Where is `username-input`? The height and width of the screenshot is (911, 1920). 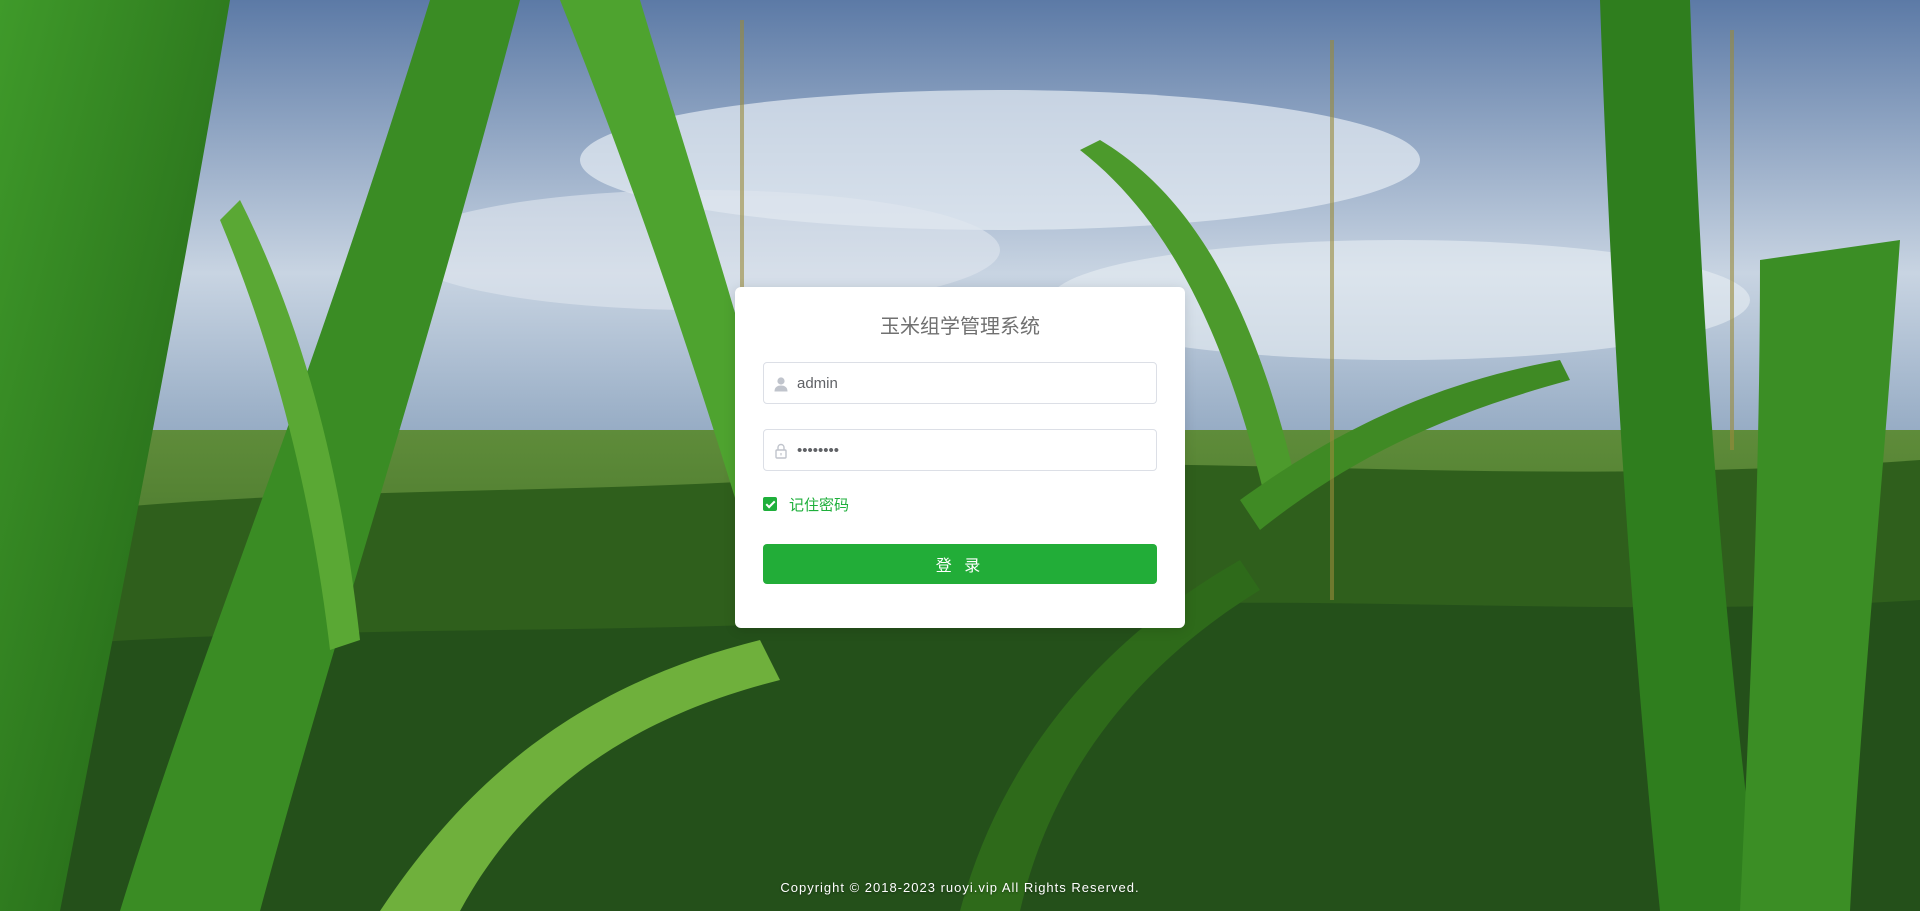 username-input is located at coordinates (972, 383).